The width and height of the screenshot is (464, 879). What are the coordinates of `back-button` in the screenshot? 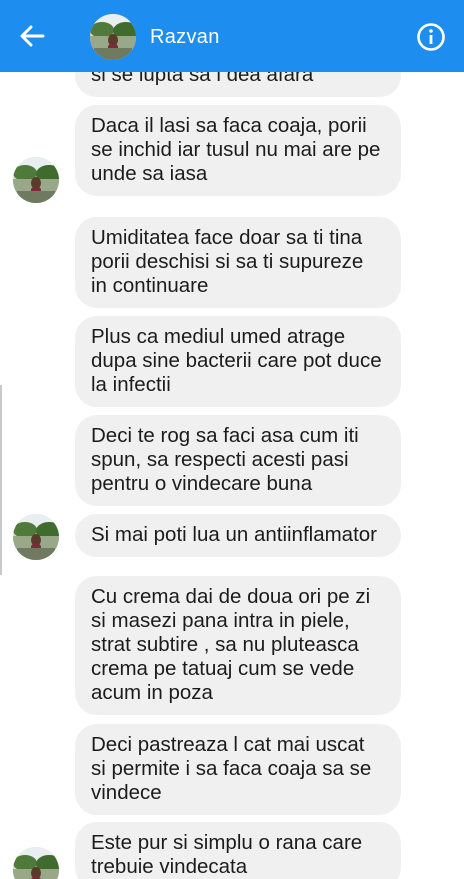 It's located at (32, 36).